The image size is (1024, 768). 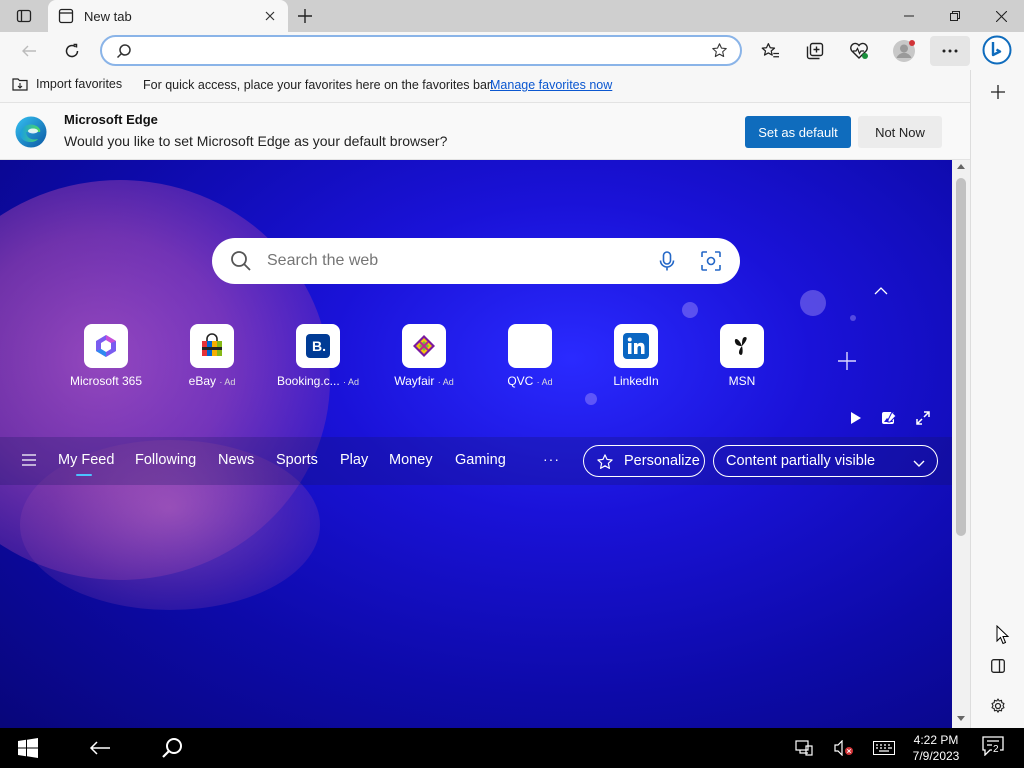 I want to click on feed-tab-news: News, so click(x=236, y=460).